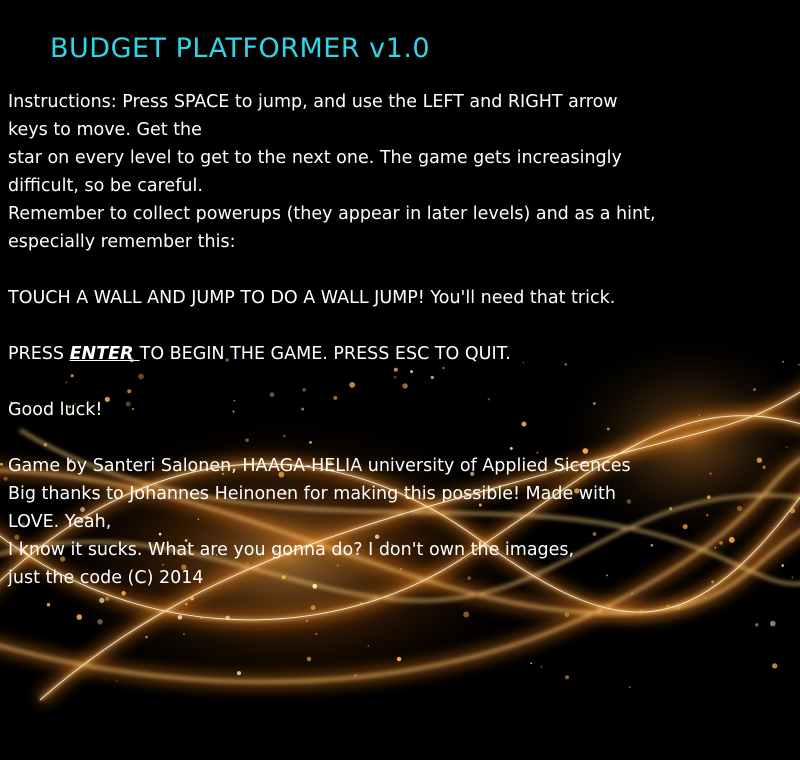 This screenshot has height=760, width=800. Describe the element at coordinates (240, 48) in the screenshot. I see `game-title: BUDGET PLATFORMER v1.0` at that location.